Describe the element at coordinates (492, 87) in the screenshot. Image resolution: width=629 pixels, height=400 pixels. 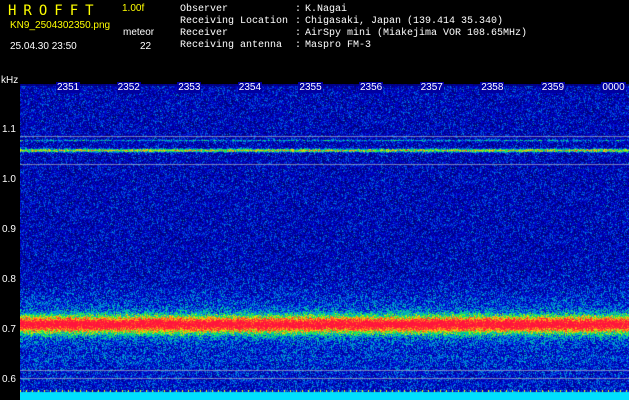
I see `x-tick-label: 2358` at that location.